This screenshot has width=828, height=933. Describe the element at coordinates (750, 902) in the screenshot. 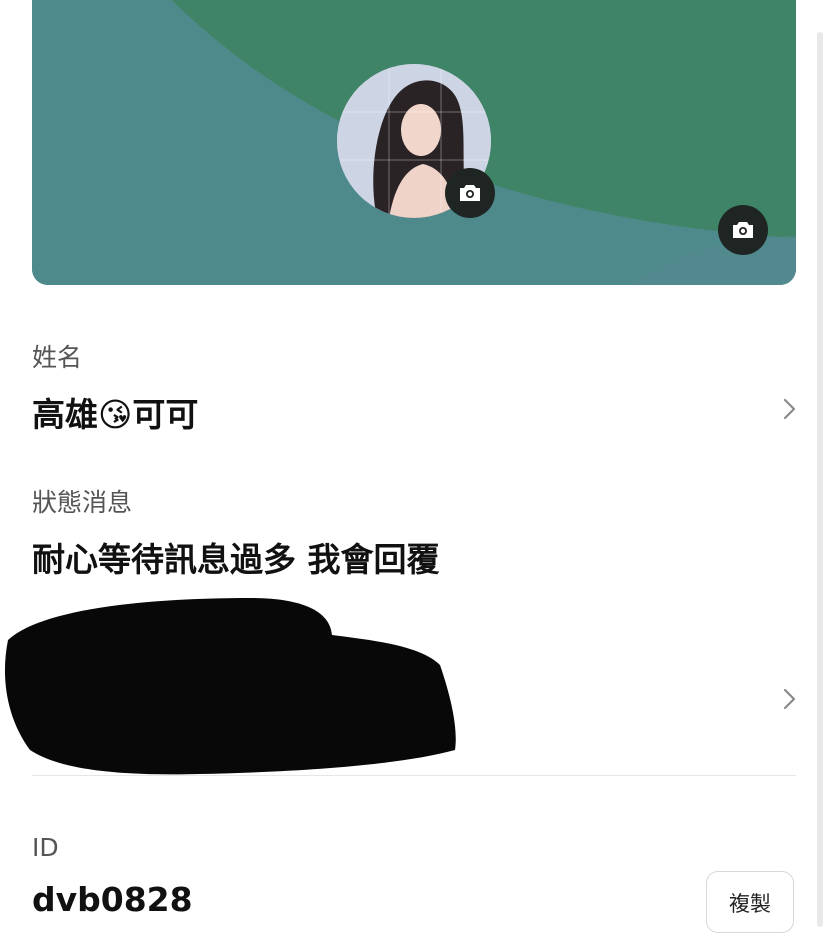

I see `copy-button: 複製` at that location.